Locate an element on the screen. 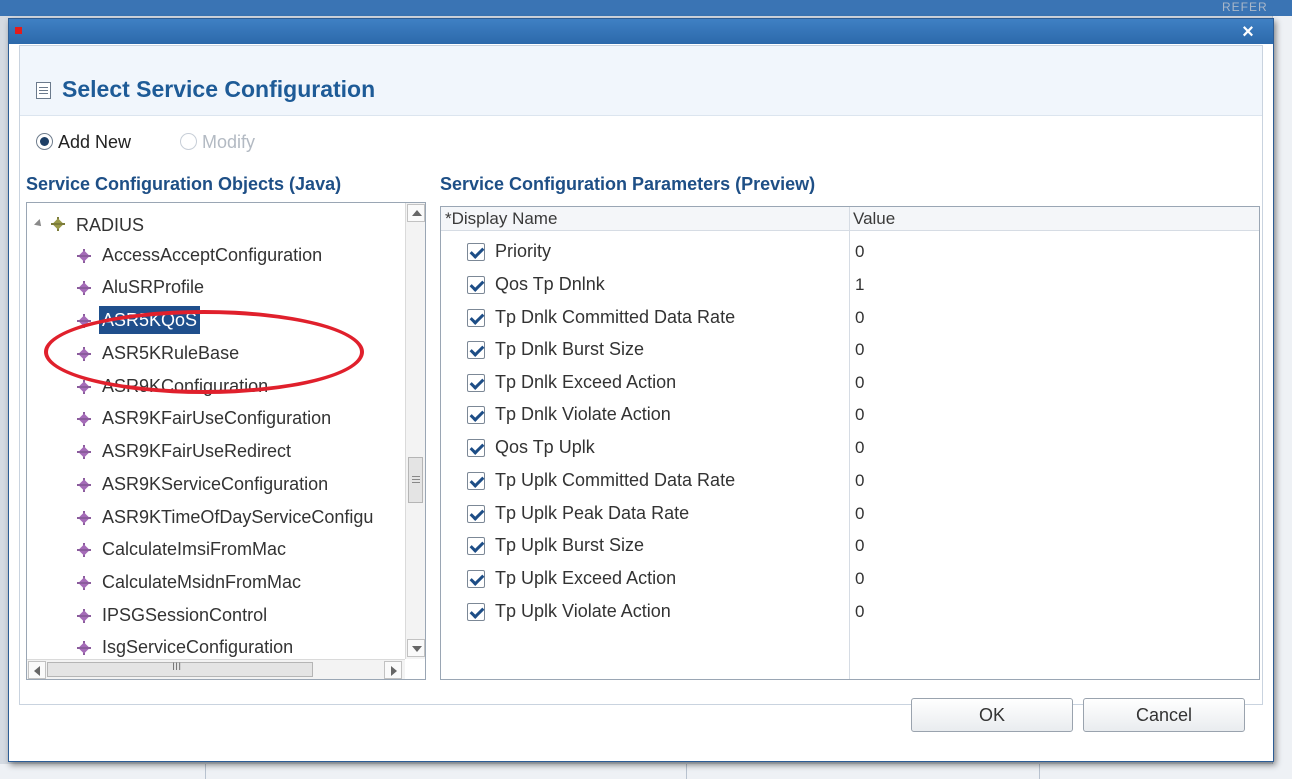 The image size is (1292, 779). modify-radio is located at coordinates (188, 141).